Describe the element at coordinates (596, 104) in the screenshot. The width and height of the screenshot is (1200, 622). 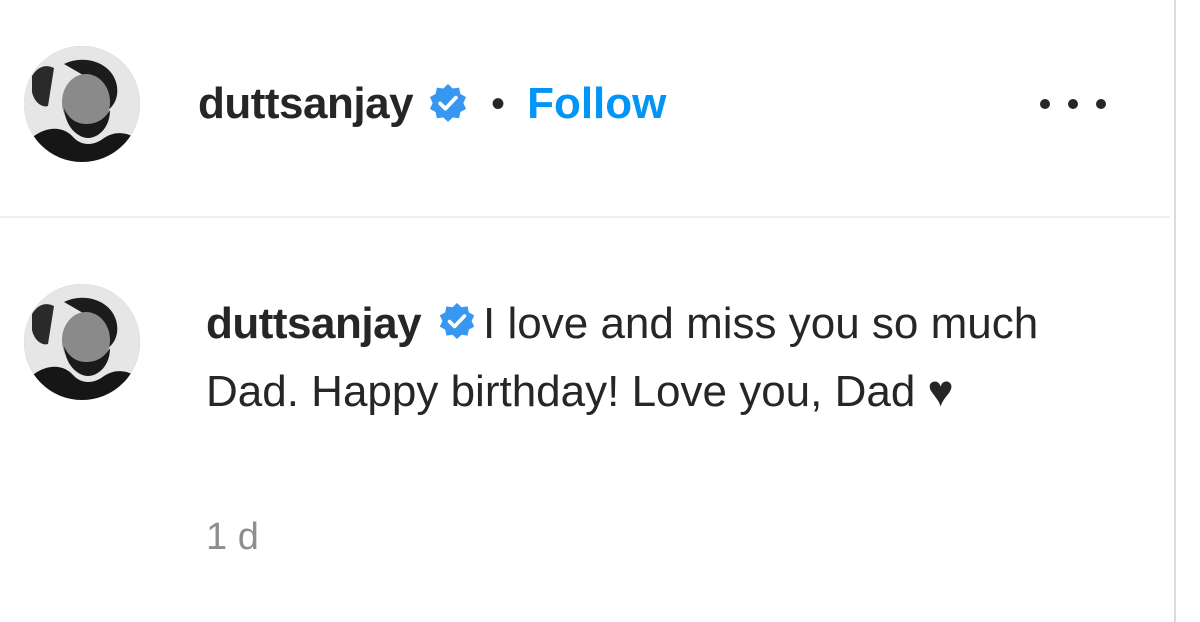
I see `follow-button: Follow` at that location.